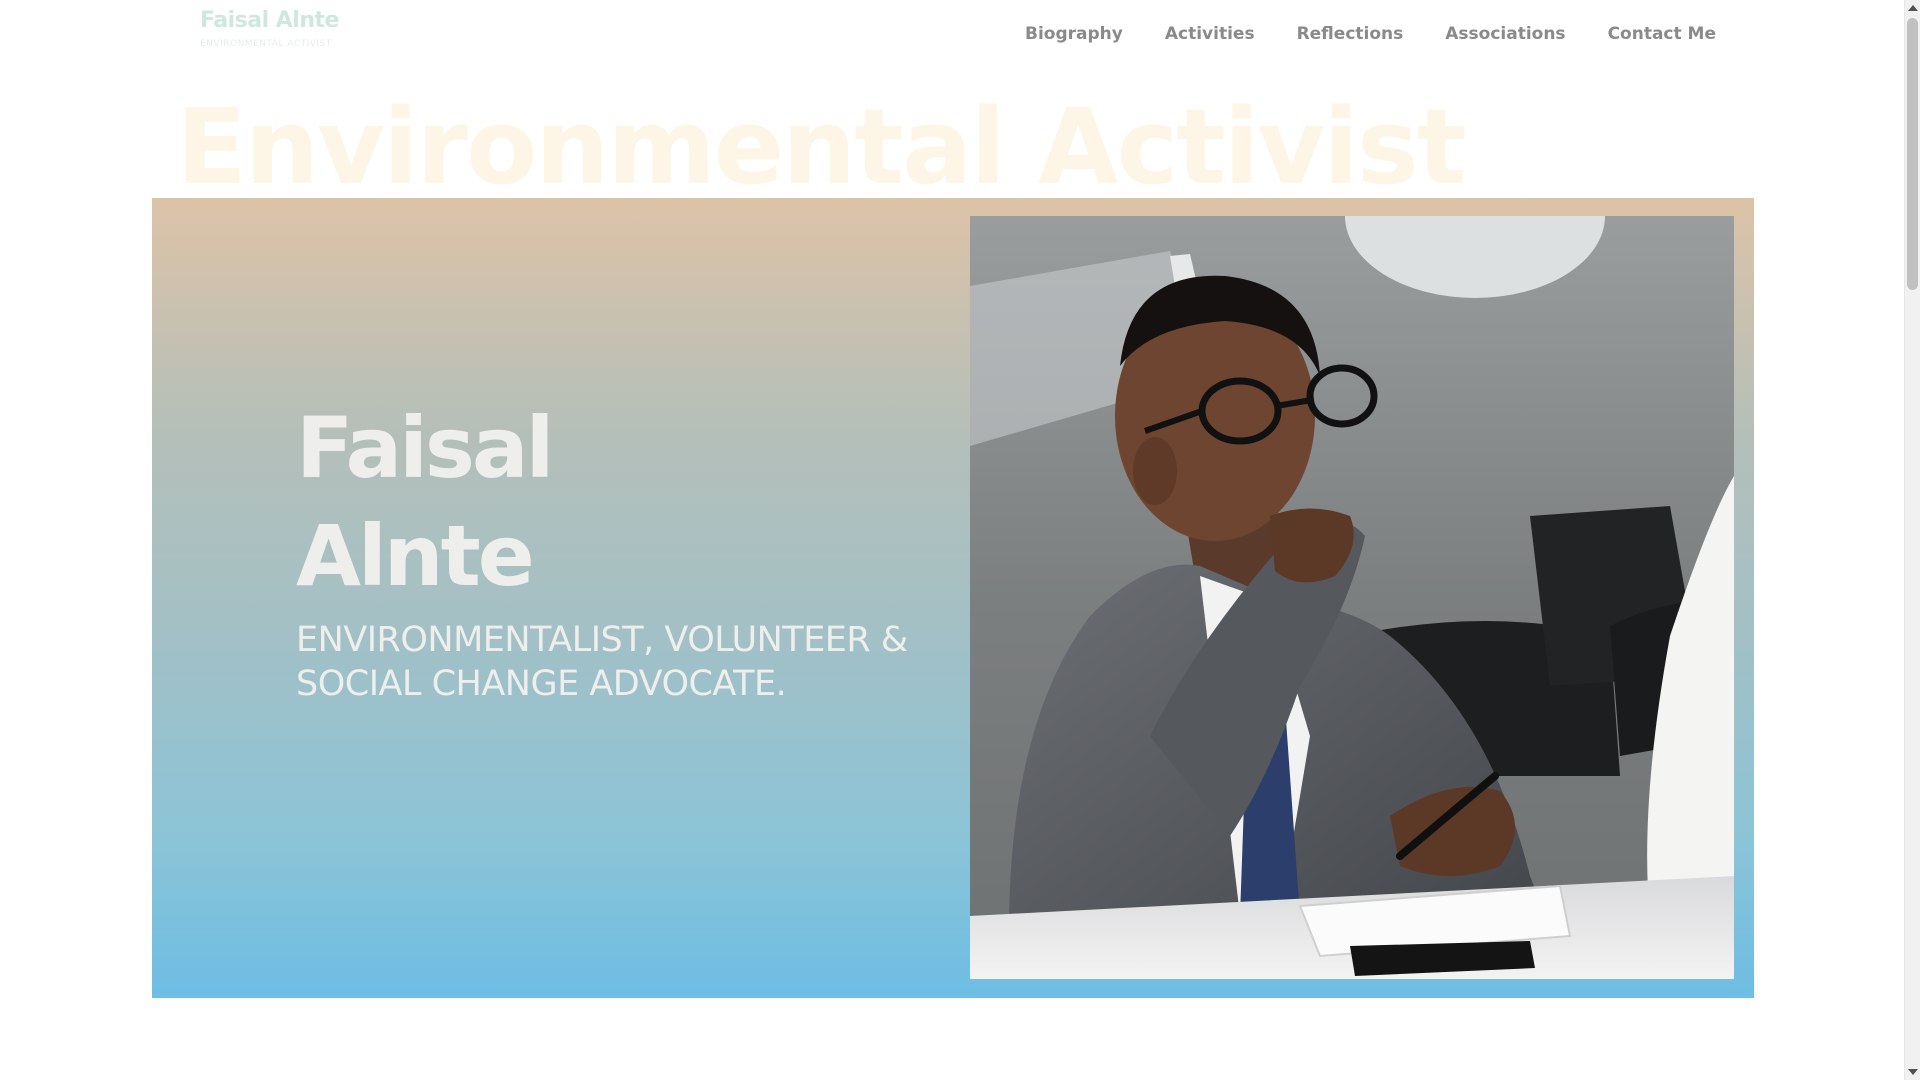  Describe the element at coordinates (1074, 34) in the screenshot. I see `nav-item-biography: Biography` at that location.